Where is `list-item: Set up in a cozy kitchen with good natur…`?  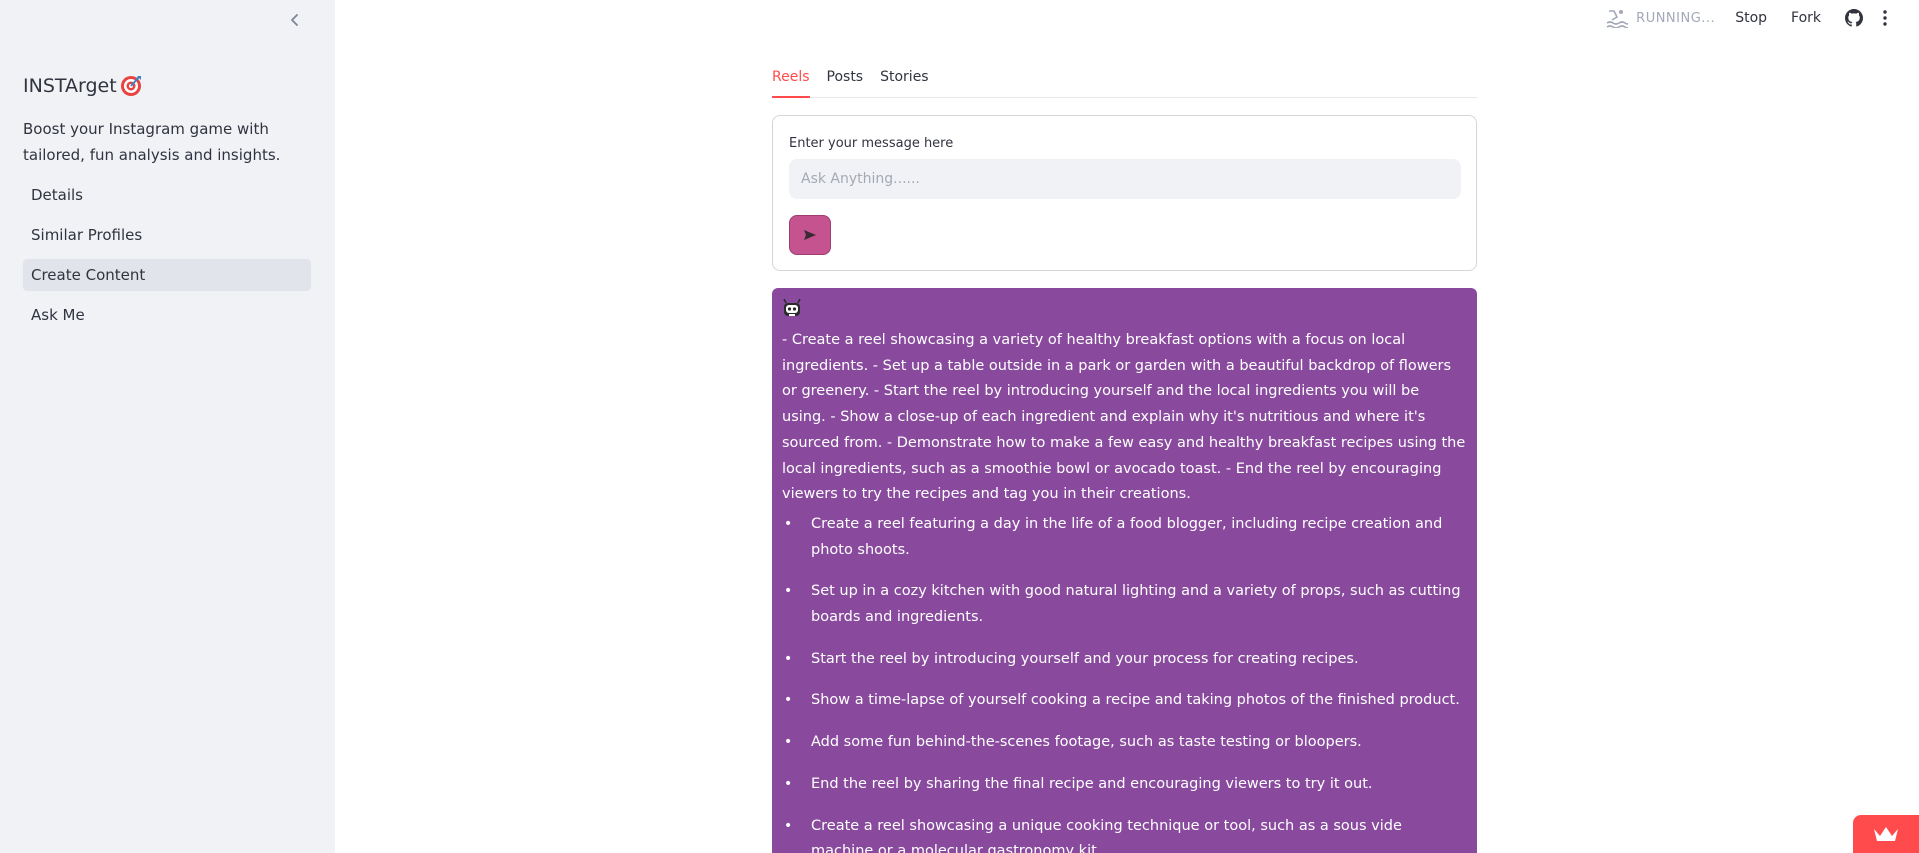
list-item: Set up in a cozy kitchen with good natur… is located at coordinates (1124, 604).